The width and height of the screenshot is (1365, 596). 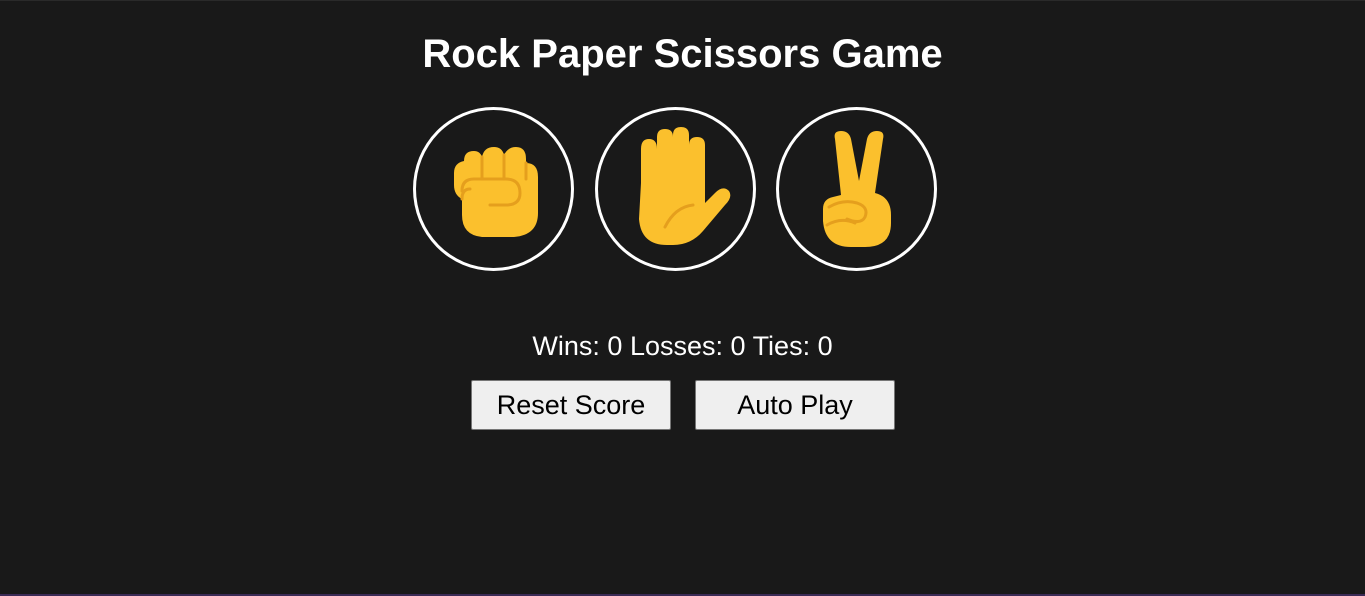 What do you see at coordinates (615, 346) in the screenshot?
I see `wins-count: 0` at bounding box center [615, 346].